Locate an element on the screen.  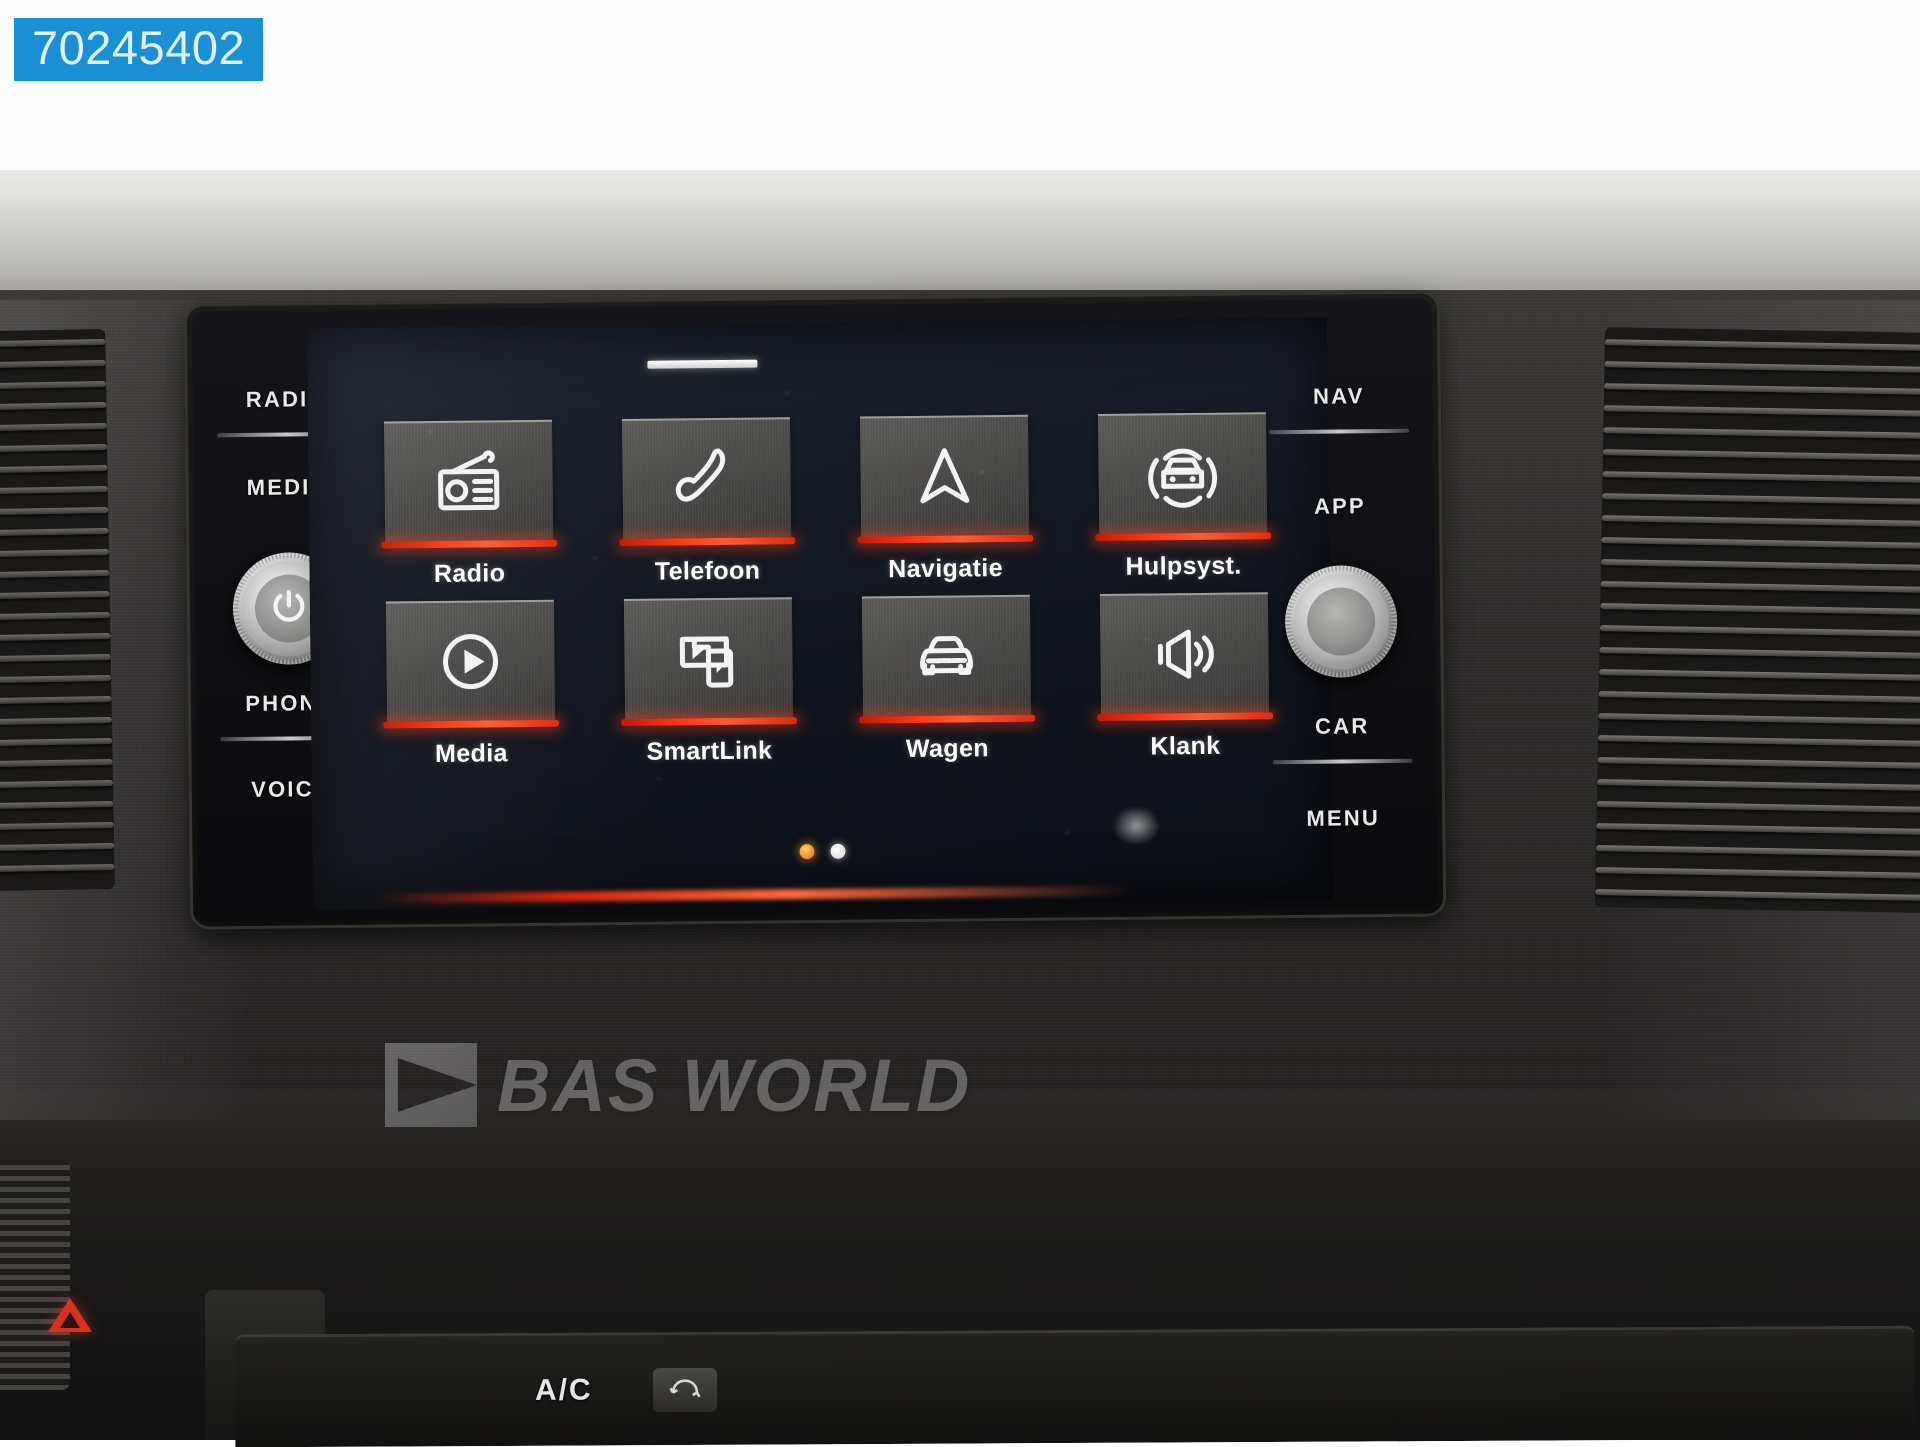
phone-handset-icon is located at coordinates (706, 478).